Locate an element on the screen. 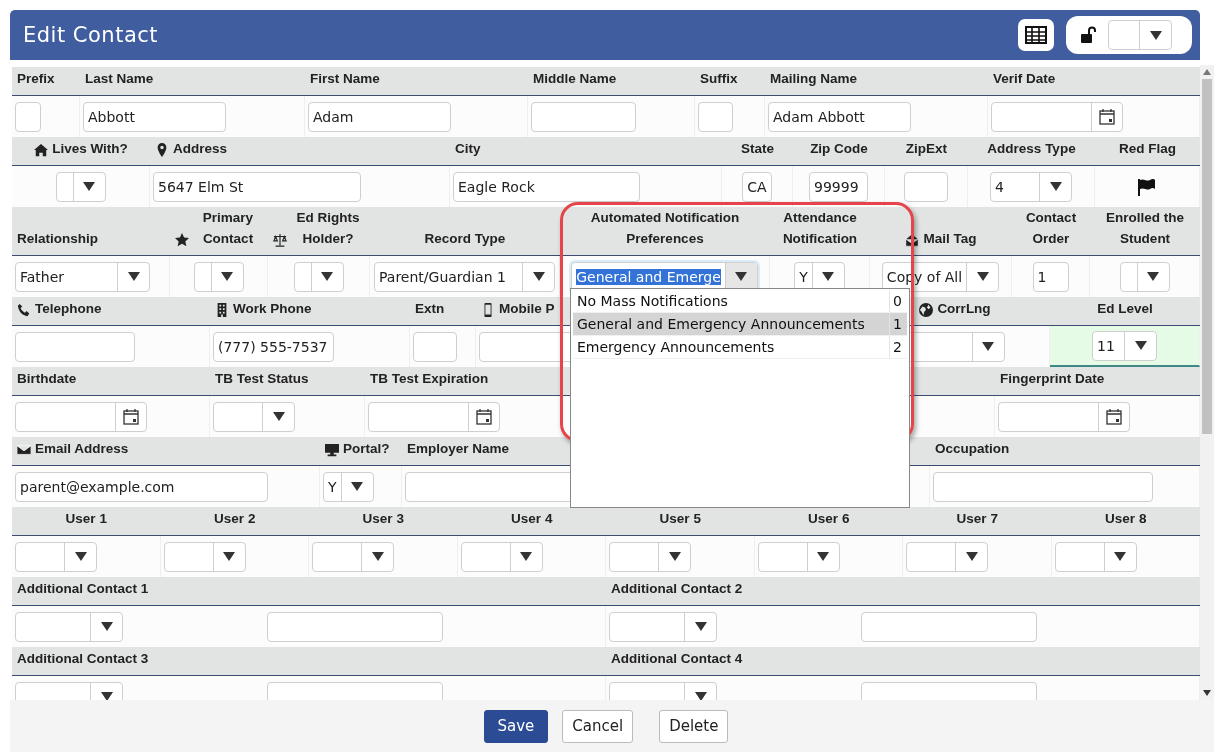 Image resolution: width=1216 pixels, height=752 pixels. field-label: Mail Tag is located at coordinates (950, 239).